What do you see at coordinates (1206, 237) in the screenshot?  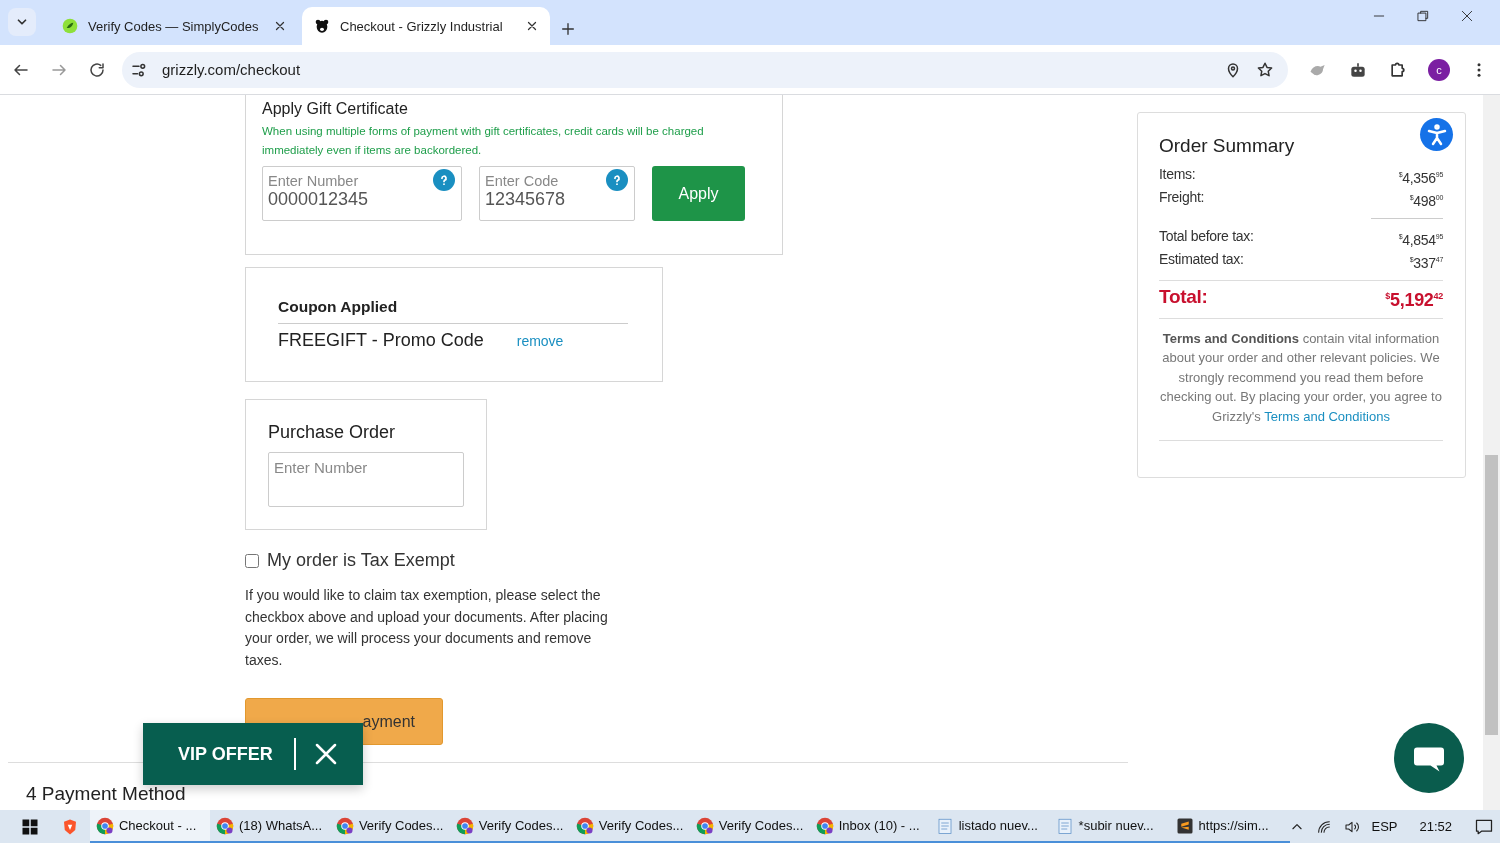 I see `summary-label: Total before tax:` at bounding box center [1206, 237].